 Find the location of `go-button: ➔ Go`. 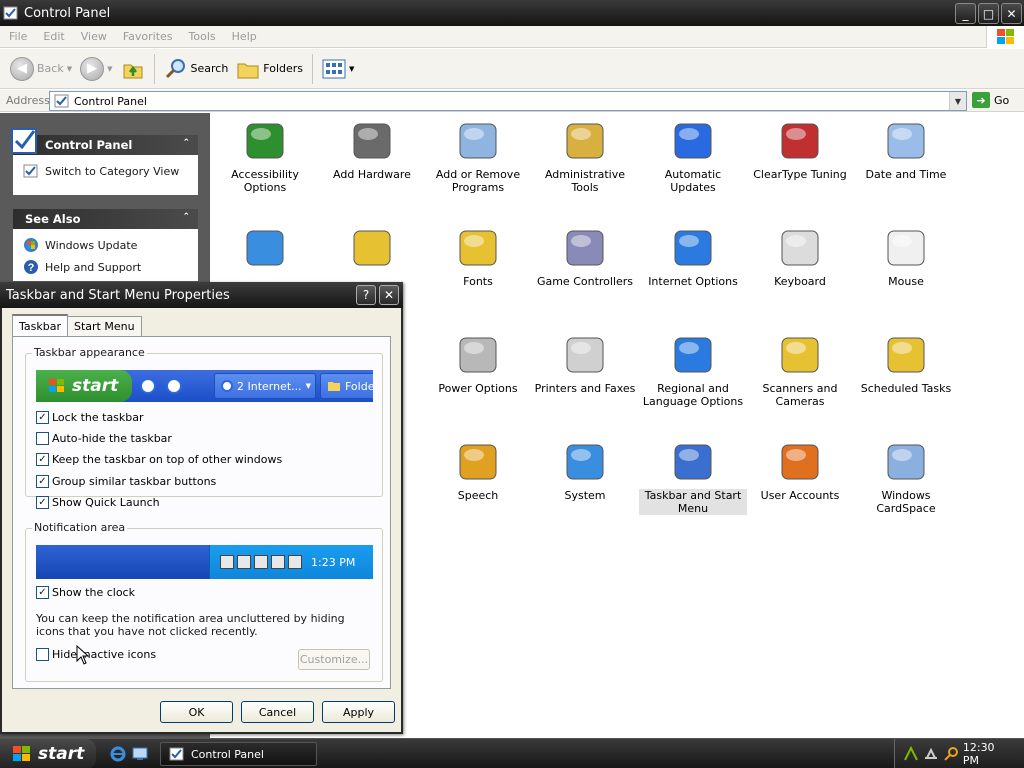

go-button: ➔ Go is located at coordinates (990, 100).